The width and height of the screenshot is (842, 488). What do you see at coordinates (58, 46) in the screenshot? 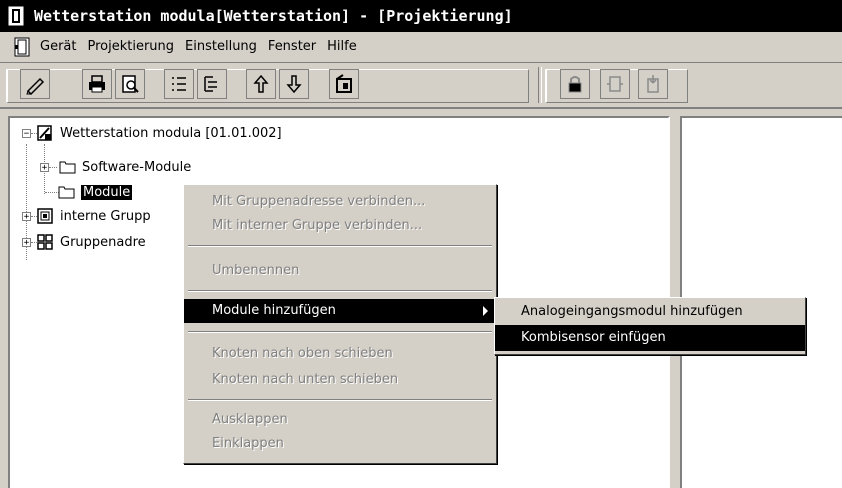
I see `menu-geraet: Gerät` at bounding box center [58, 46].